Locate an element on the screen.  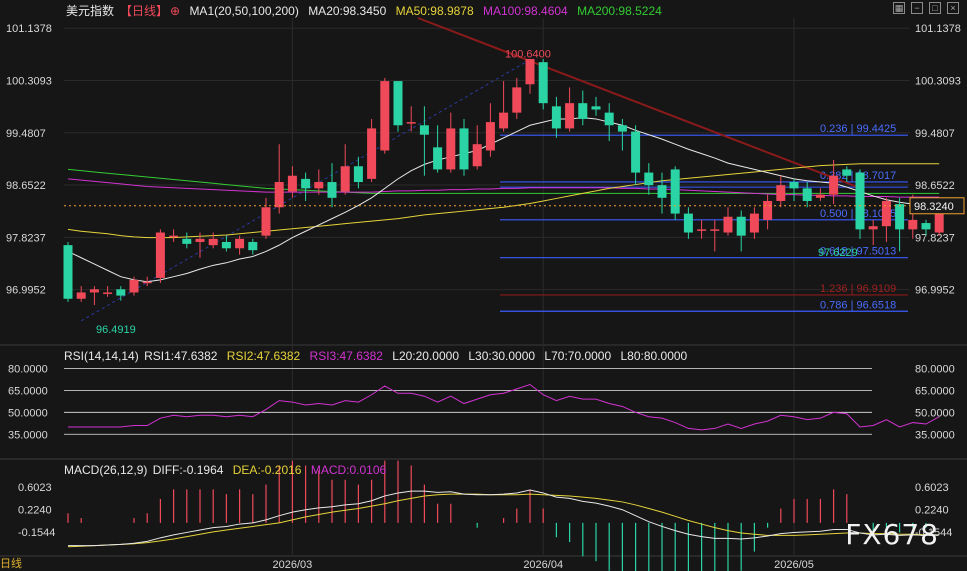
period-label: 【日线】 is located at coordinates (144, 11).